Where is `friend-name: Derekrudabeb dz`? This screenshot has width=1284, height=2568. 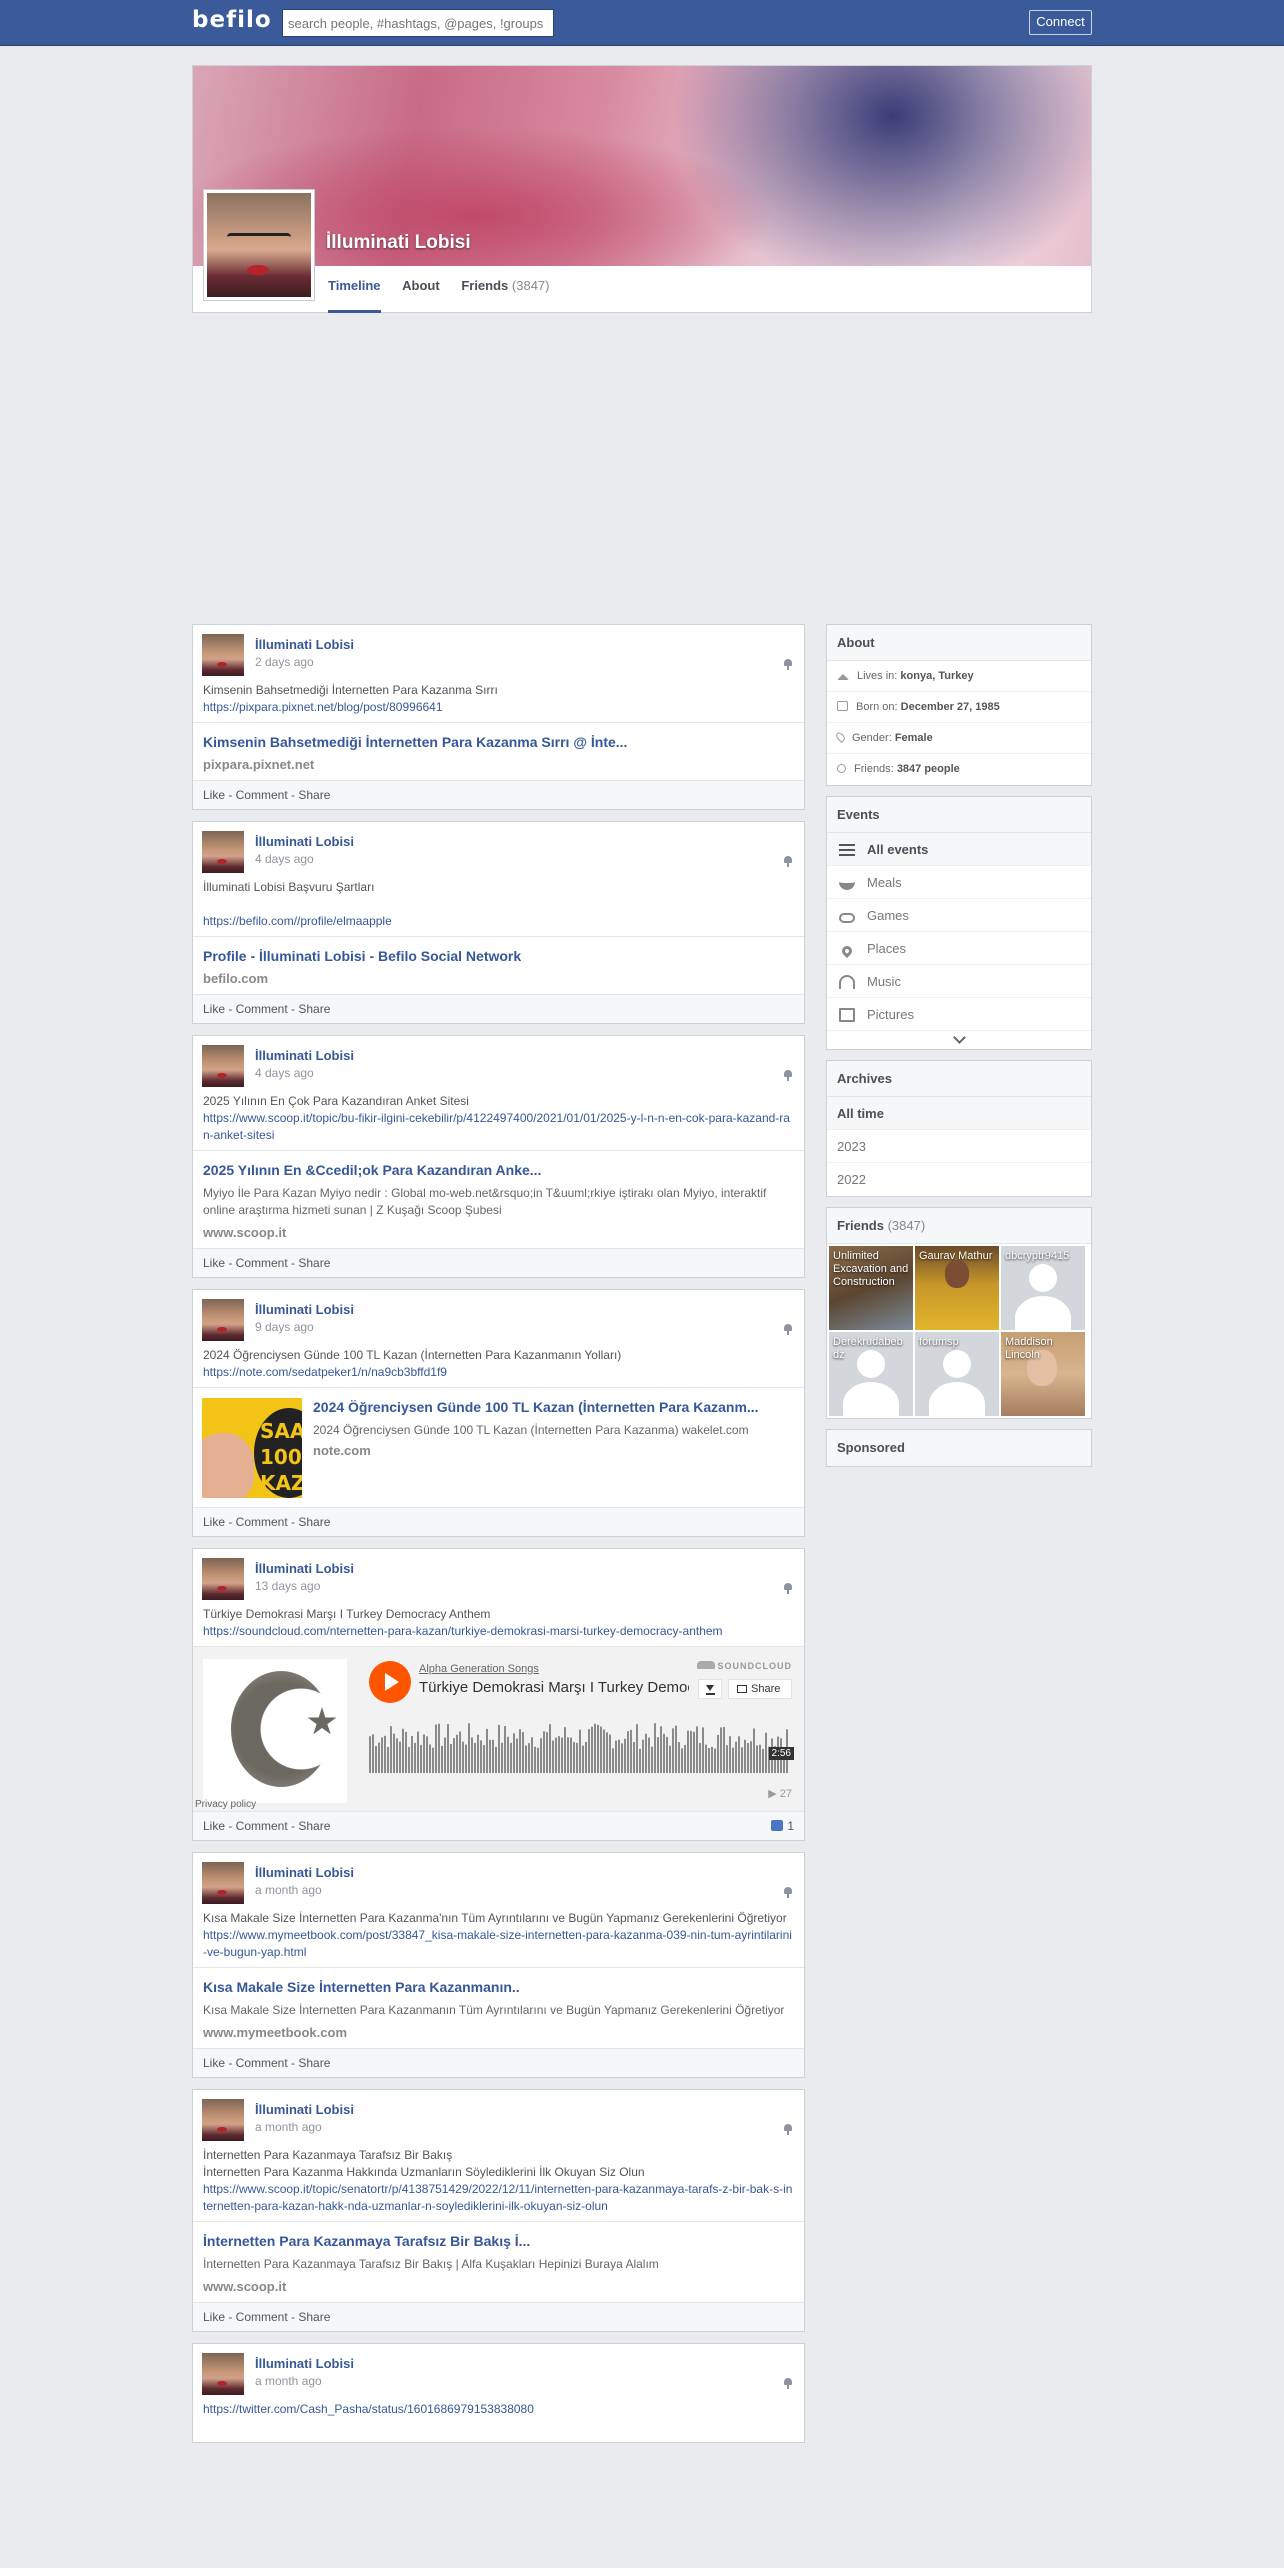 friend-name: Derekrudabeb dz is located at coordinates (868, 1348).